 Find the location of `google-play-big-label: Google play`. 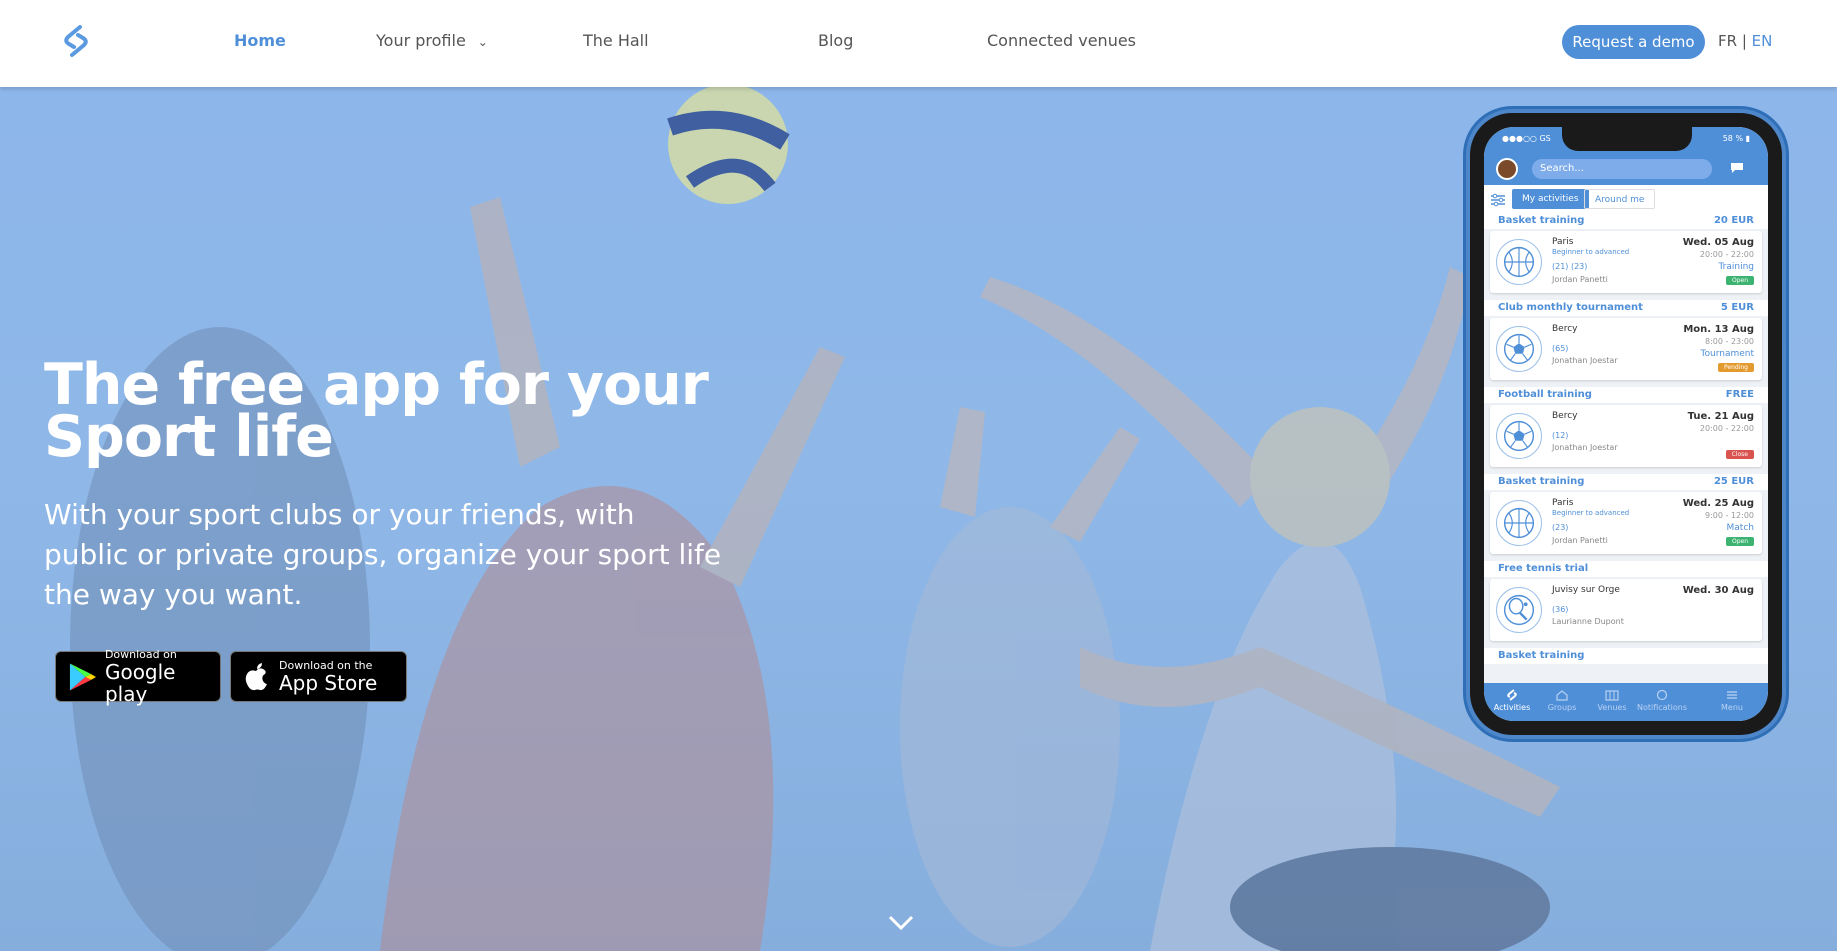

google-play-big-label: Google play is located at coordinates (140, 682).